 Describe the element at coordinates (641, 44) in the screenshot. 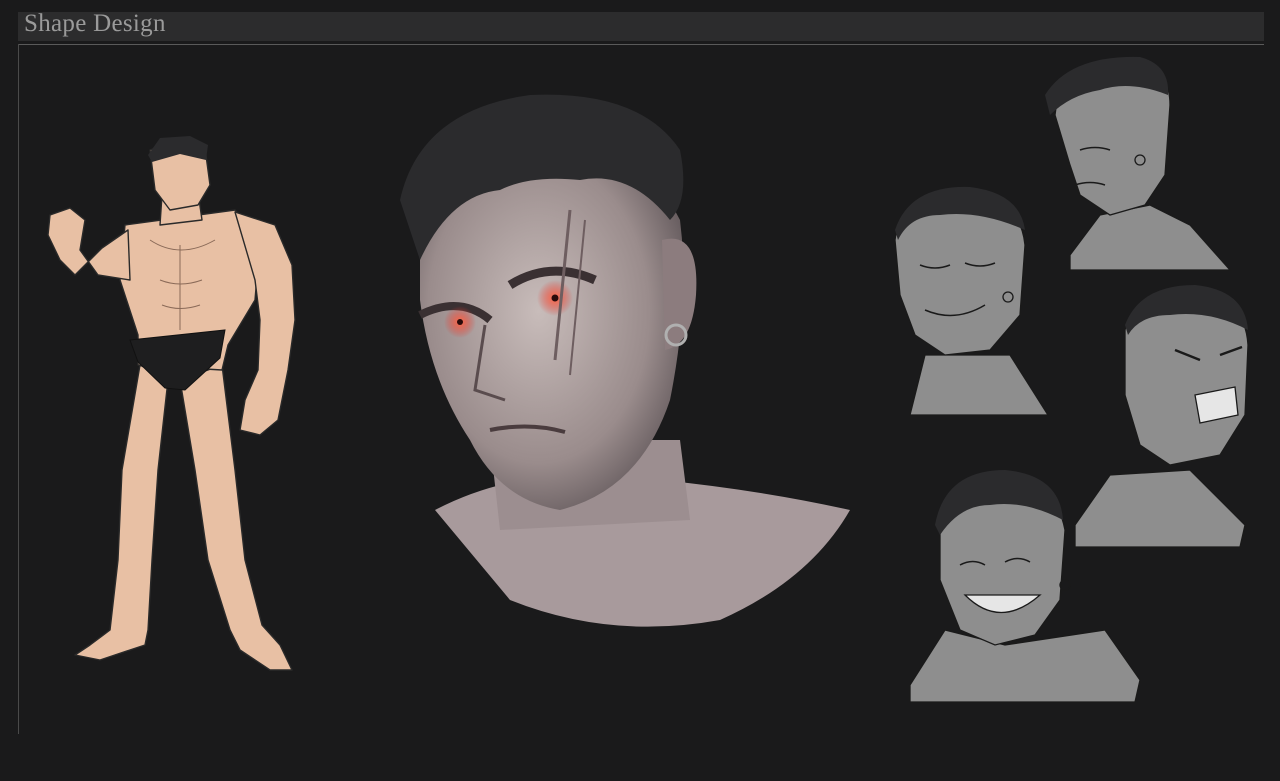

I see `header-divider` at that location.